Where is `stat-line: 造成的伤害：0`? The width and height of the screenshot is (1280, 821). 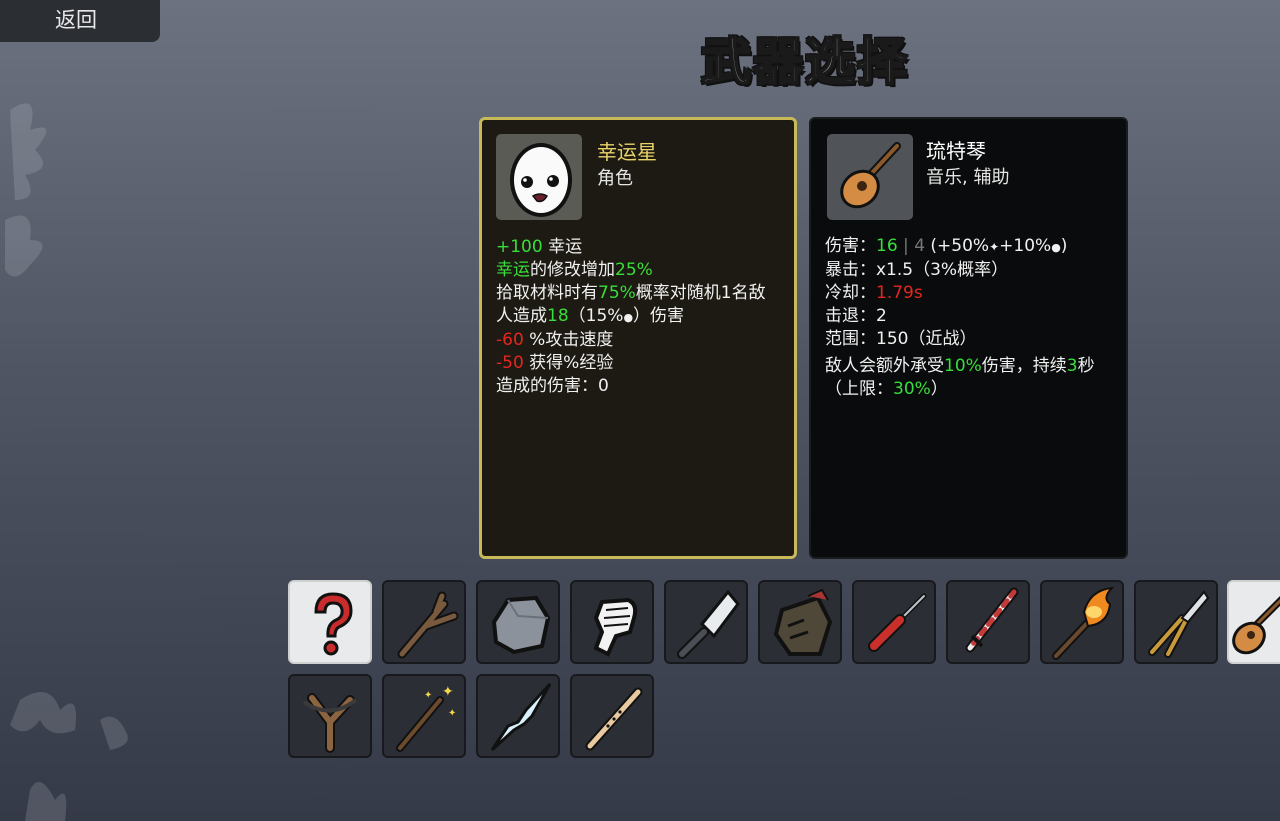
stat-line: 造成的伤害：0 is located at coordinates (552, 386).